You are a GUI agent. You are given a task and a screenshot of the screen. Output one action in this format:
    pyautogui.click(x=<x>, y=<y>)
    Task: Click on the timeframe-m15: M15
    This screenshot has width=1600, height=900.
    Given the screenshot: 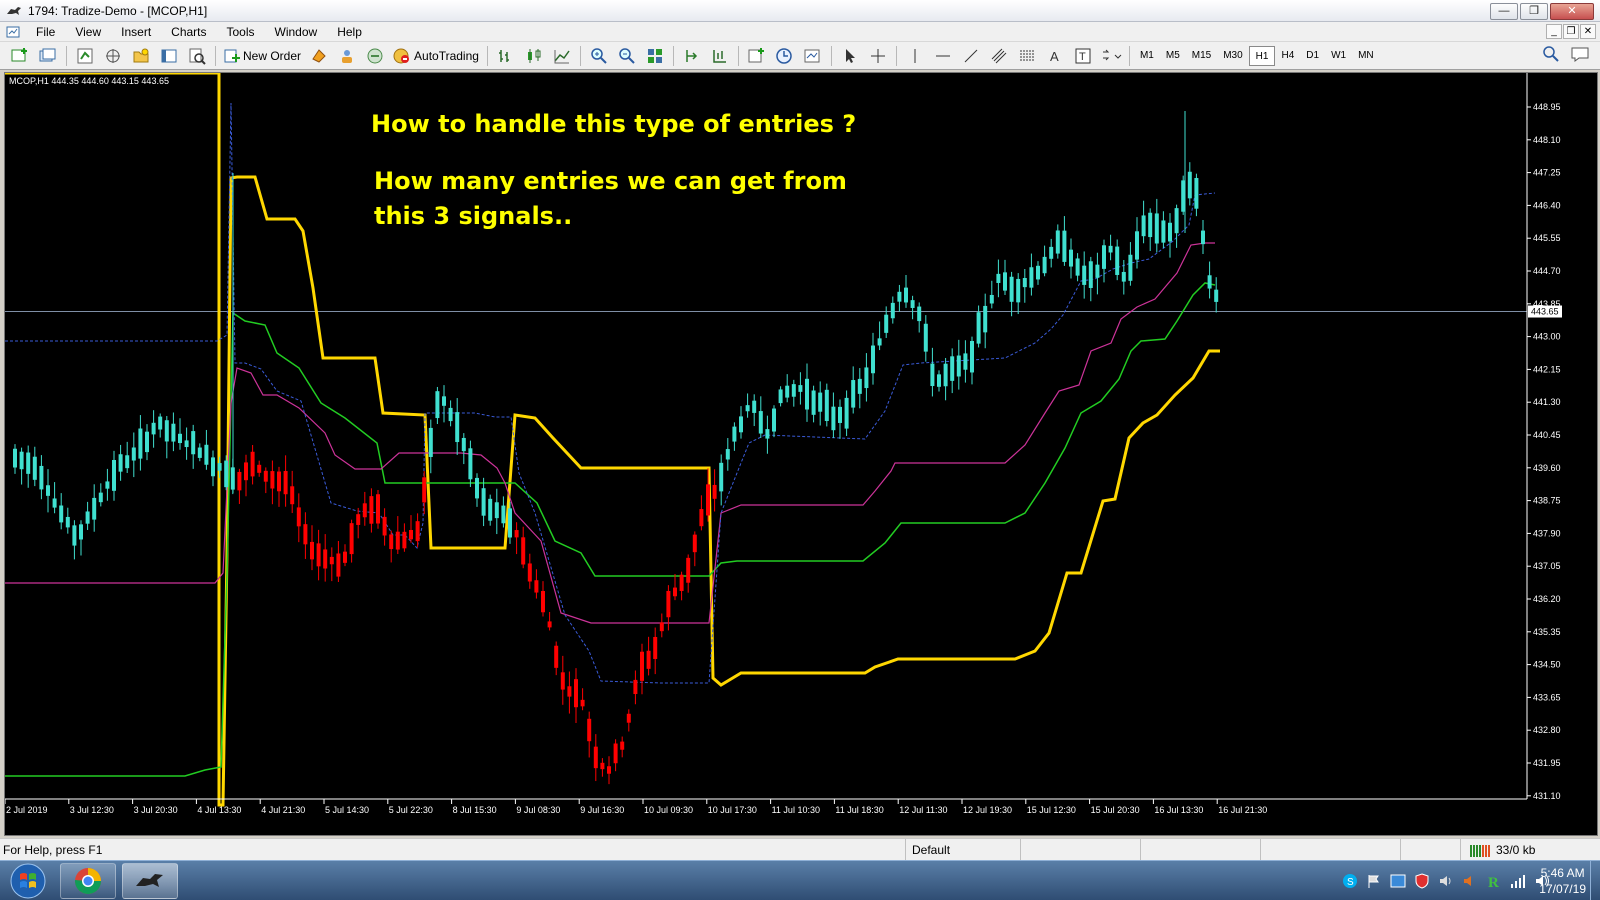 What is the action you would take?
    pyautogui.click(x=1201, y=56)
    